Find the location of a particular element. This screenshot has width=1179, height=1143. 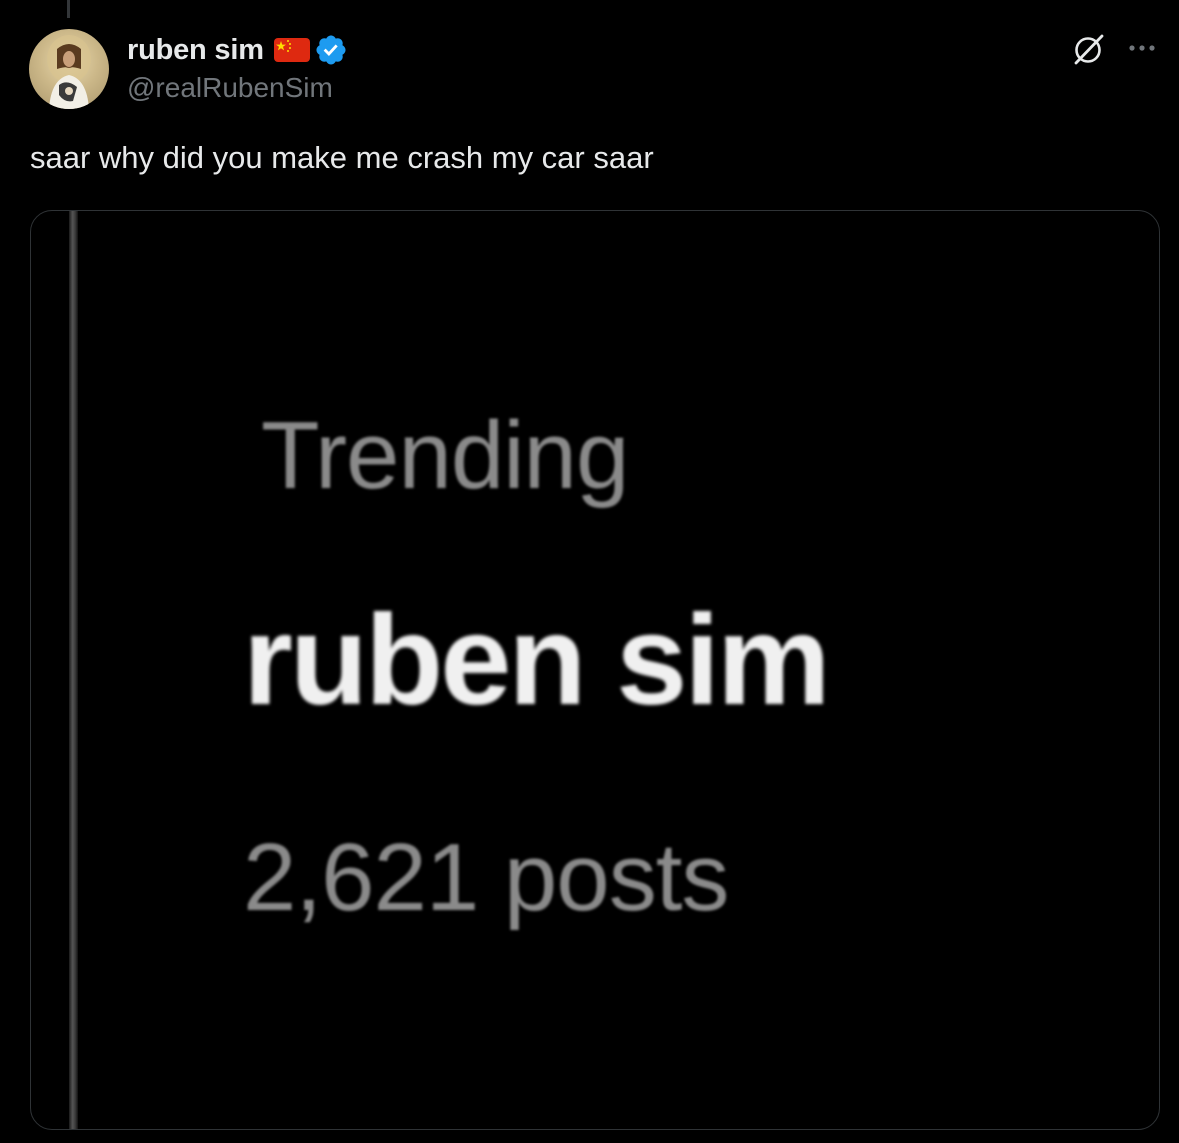

author-name-row: ruben sim is located at coordinates (237, 50).